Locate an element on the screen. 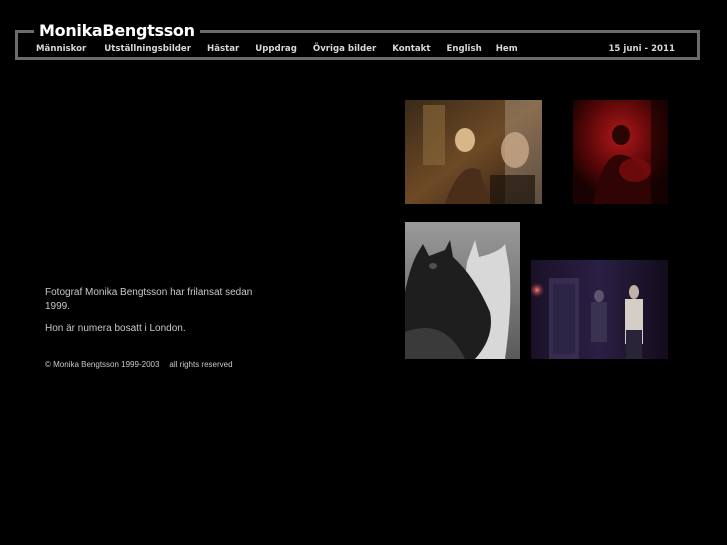 The image size is (727, 545). nav-item-ovriga-bilder: Övriga bilder is located at coordinates (344, 49).